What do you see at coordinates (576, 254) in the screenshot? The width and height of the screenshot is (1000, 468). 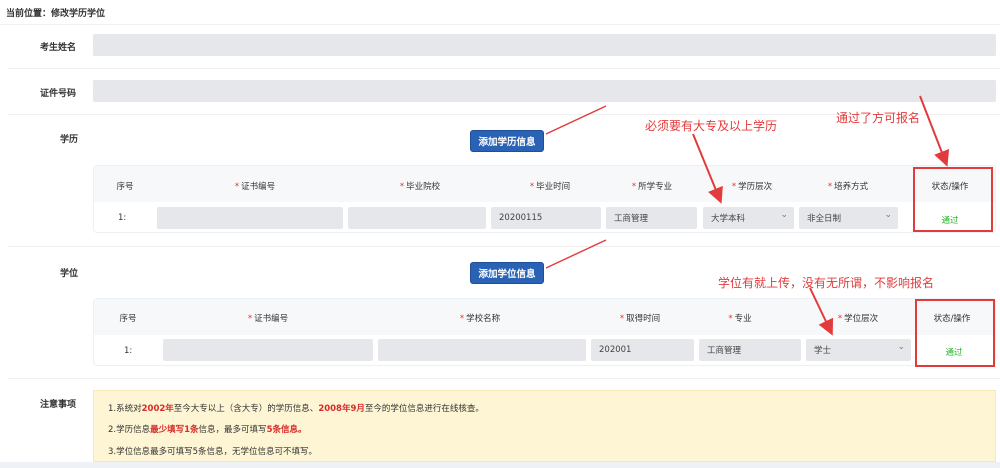 I see `arrow-to-add-degree` at bounding box center [576, 254].